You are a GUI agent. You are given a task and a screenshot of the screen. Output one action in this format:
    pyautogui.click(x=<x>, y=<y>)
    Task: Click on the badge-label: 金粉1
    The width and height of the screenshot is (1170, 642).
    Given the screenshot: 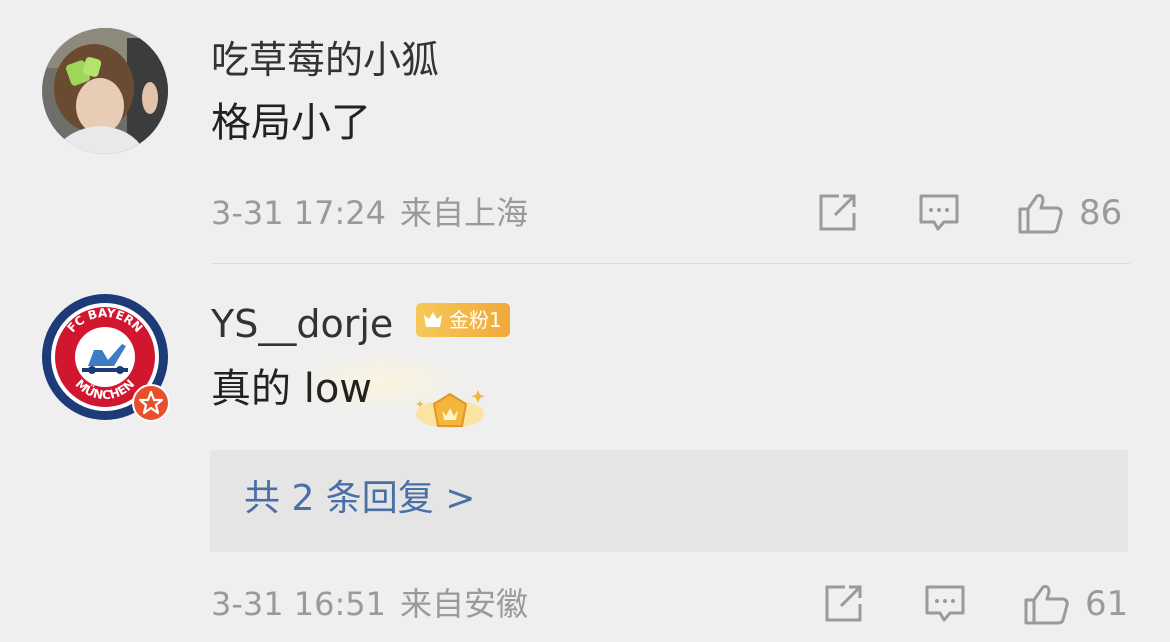 What is the action you would take?
    pyautogui.click(x=475, y=320)
    